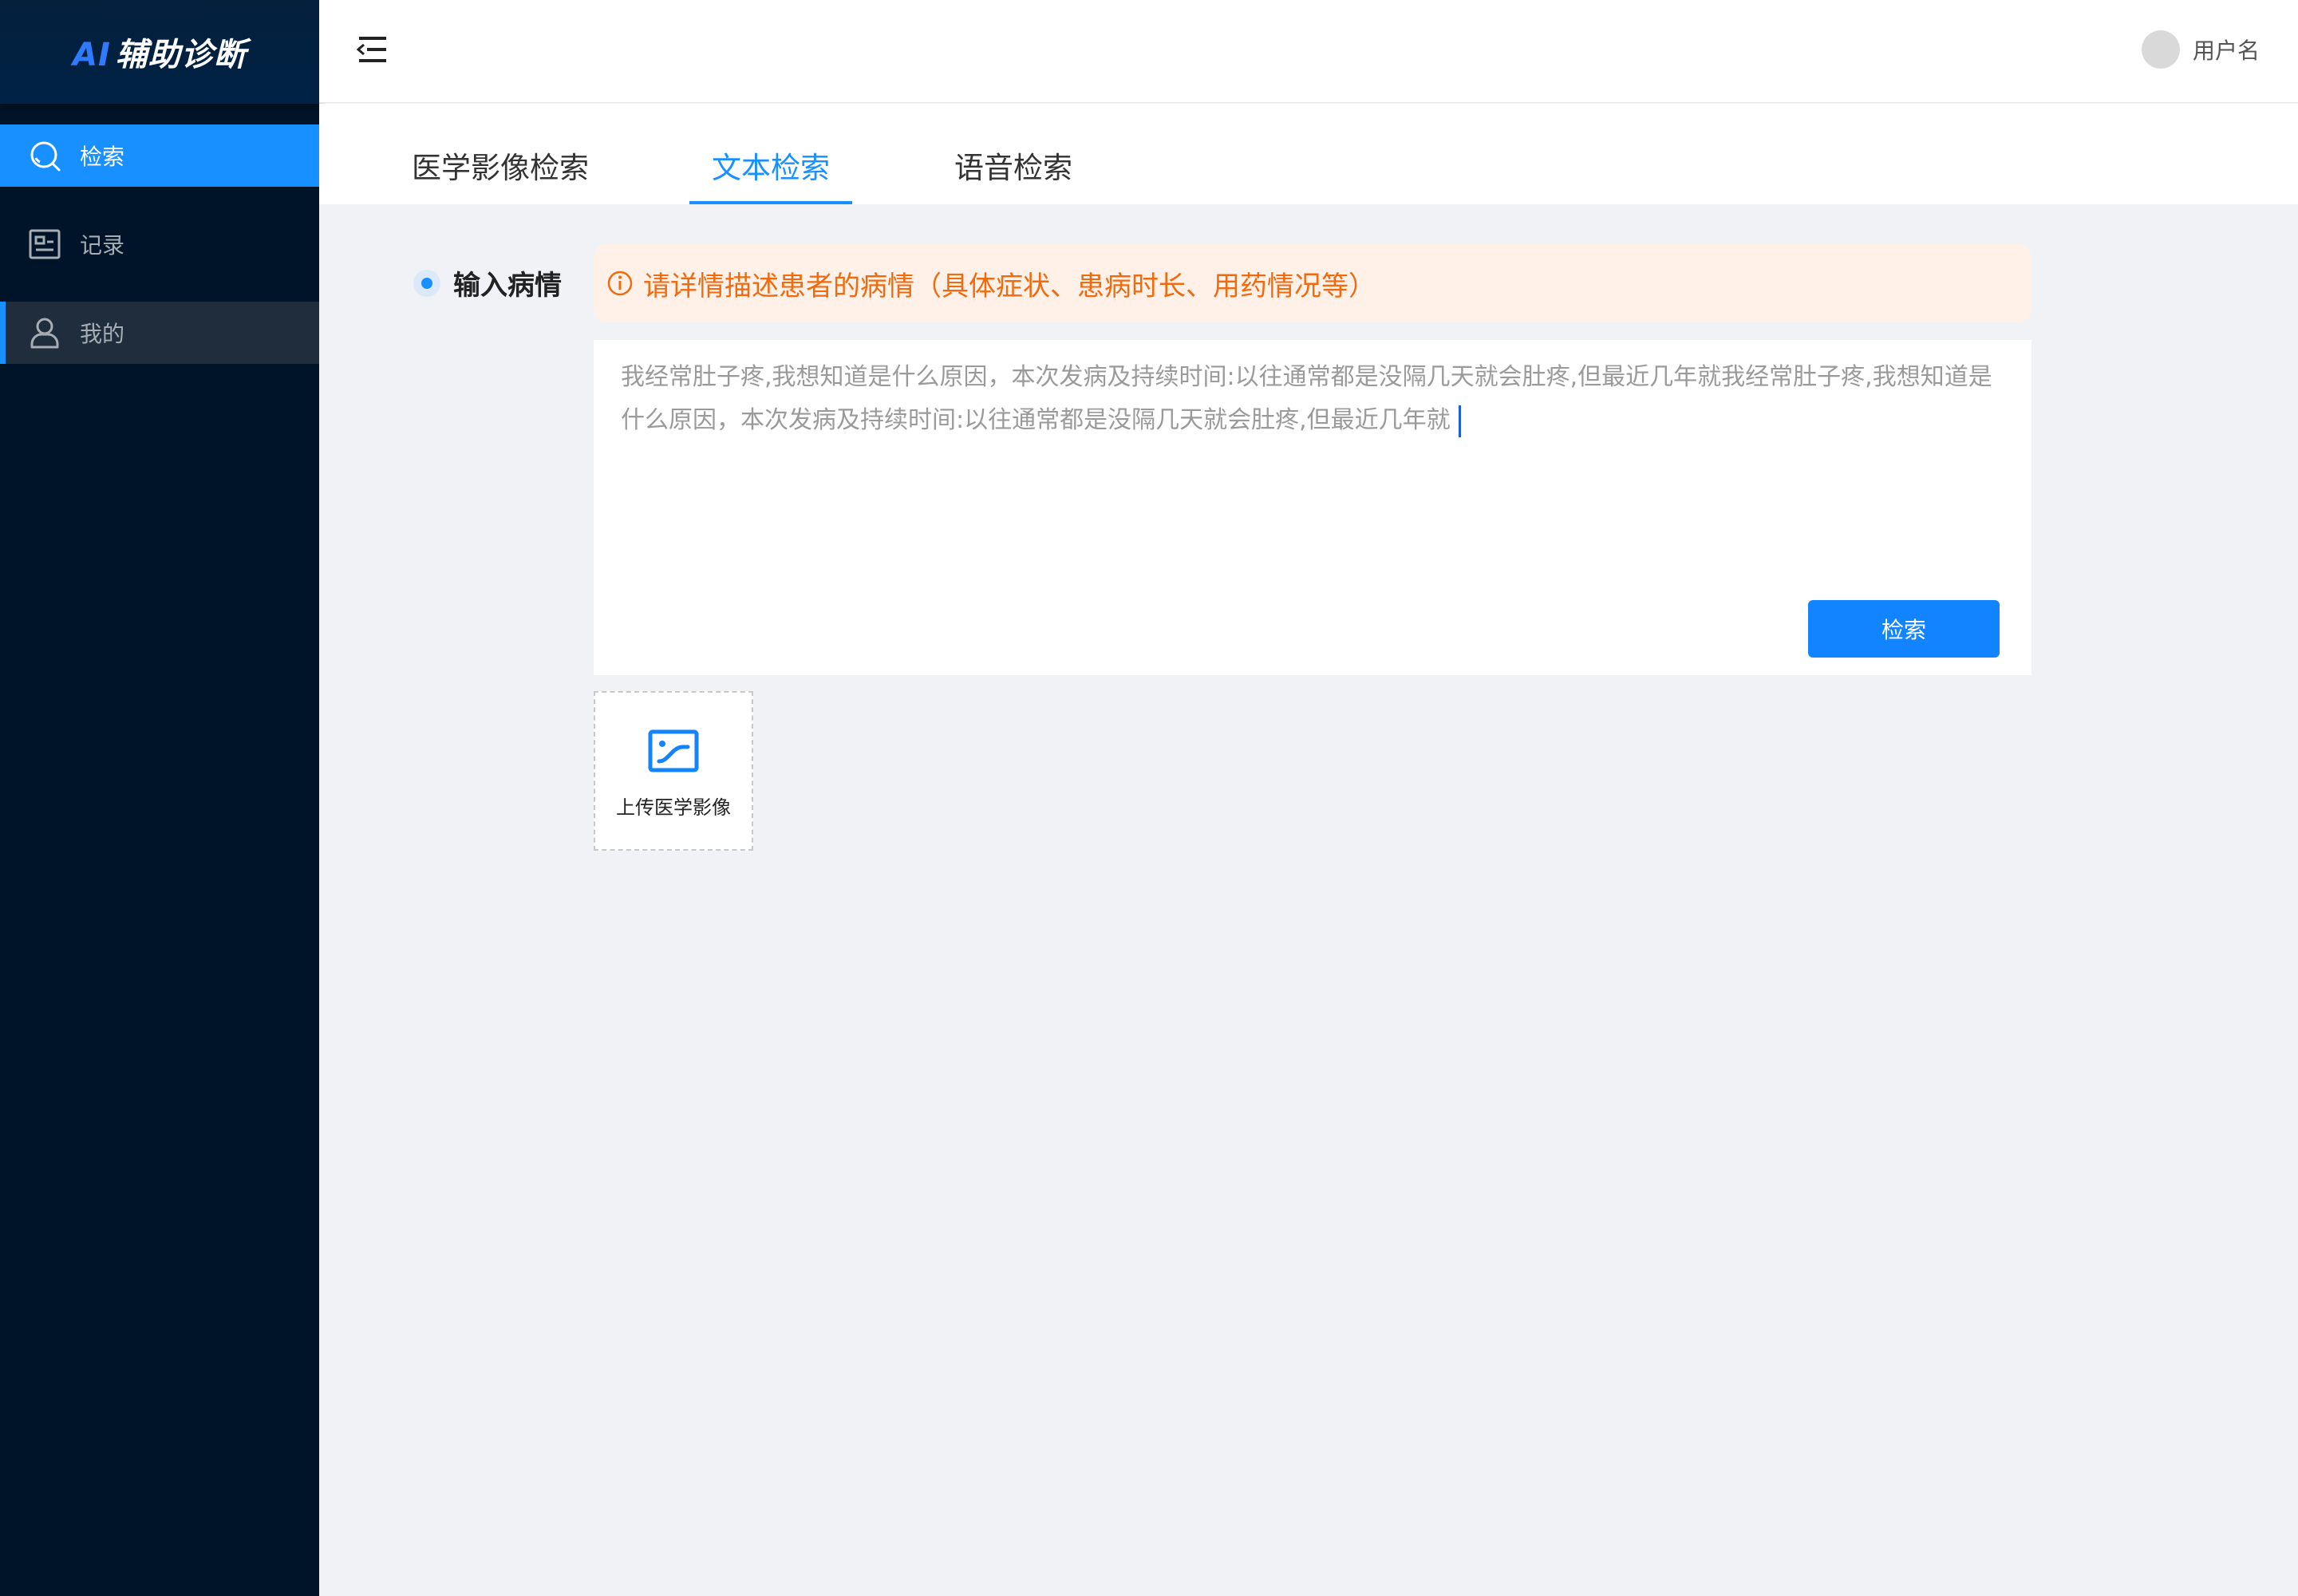  What do you see at coordinates (500, 174) in the screenshot?
I see `tab-medical-image-search: 医学影像检索` at bounding box center [500, 174].